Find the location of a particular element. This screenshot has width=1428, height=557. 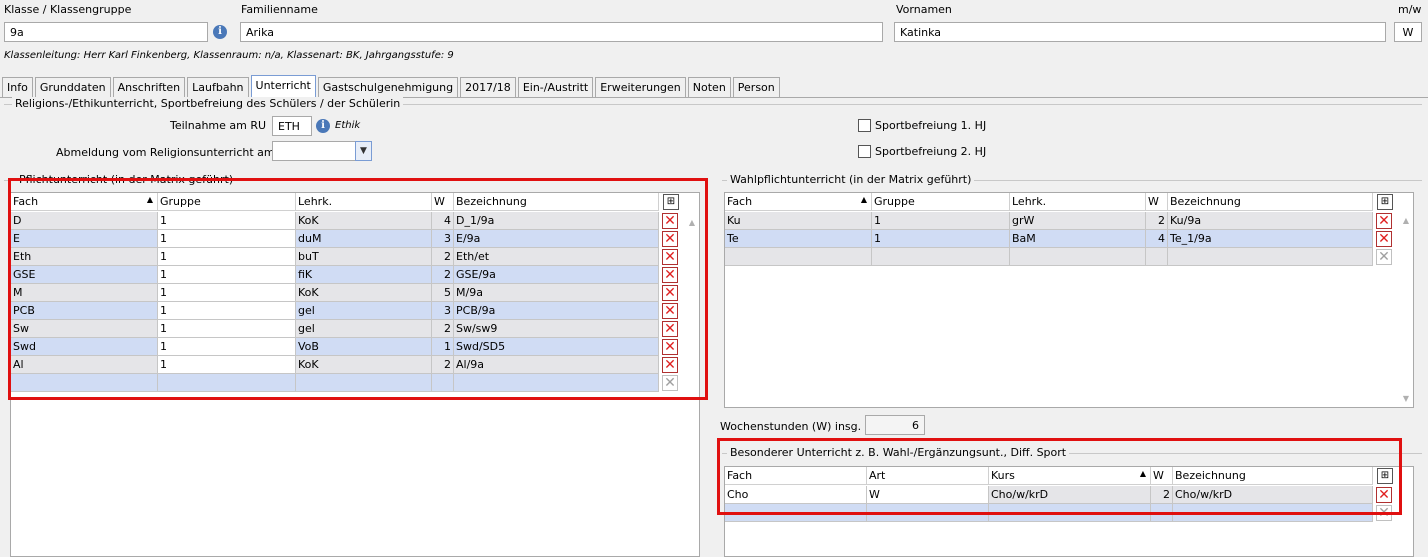

cell-fach: GSE is located at coordinates (84, 275).